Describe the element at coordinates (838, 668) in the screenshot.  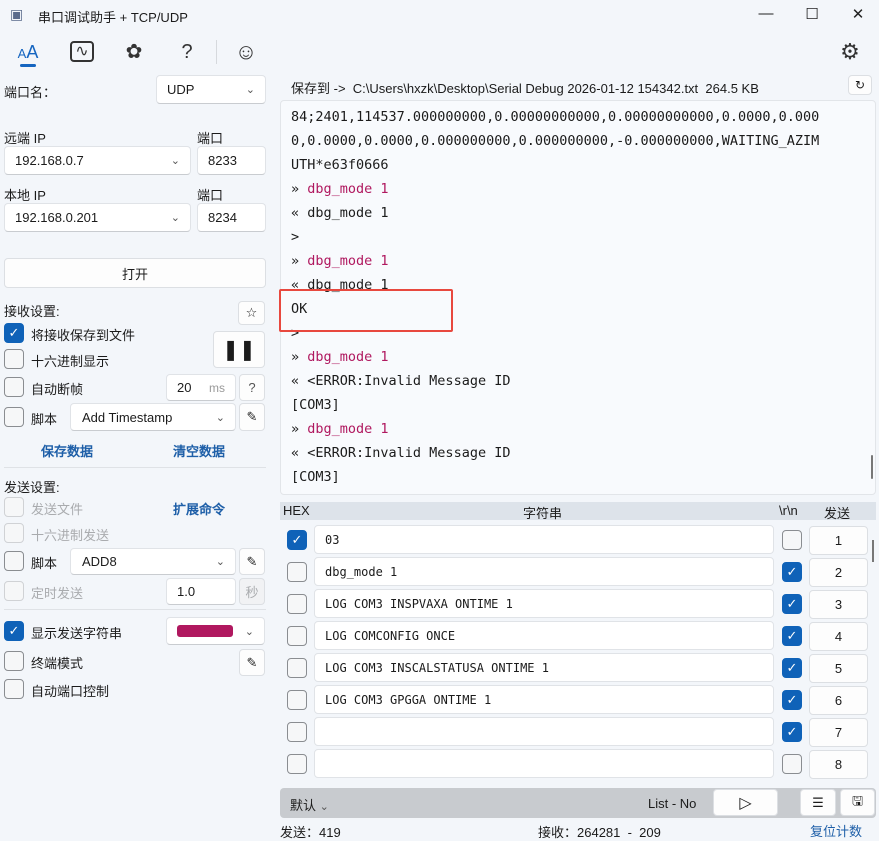
I see `send-row-button: 5` at that location.